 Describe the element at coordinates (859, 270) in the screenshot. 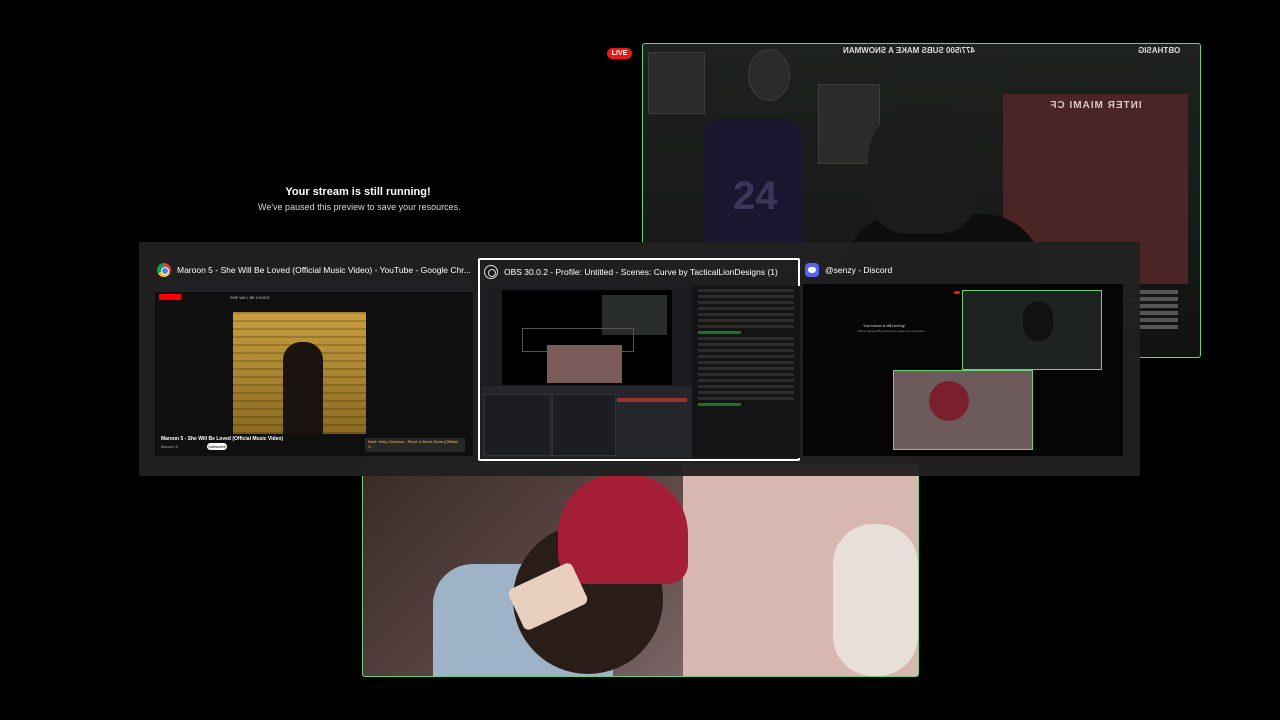

I see `window-title: @senzy - Discord` at that location.